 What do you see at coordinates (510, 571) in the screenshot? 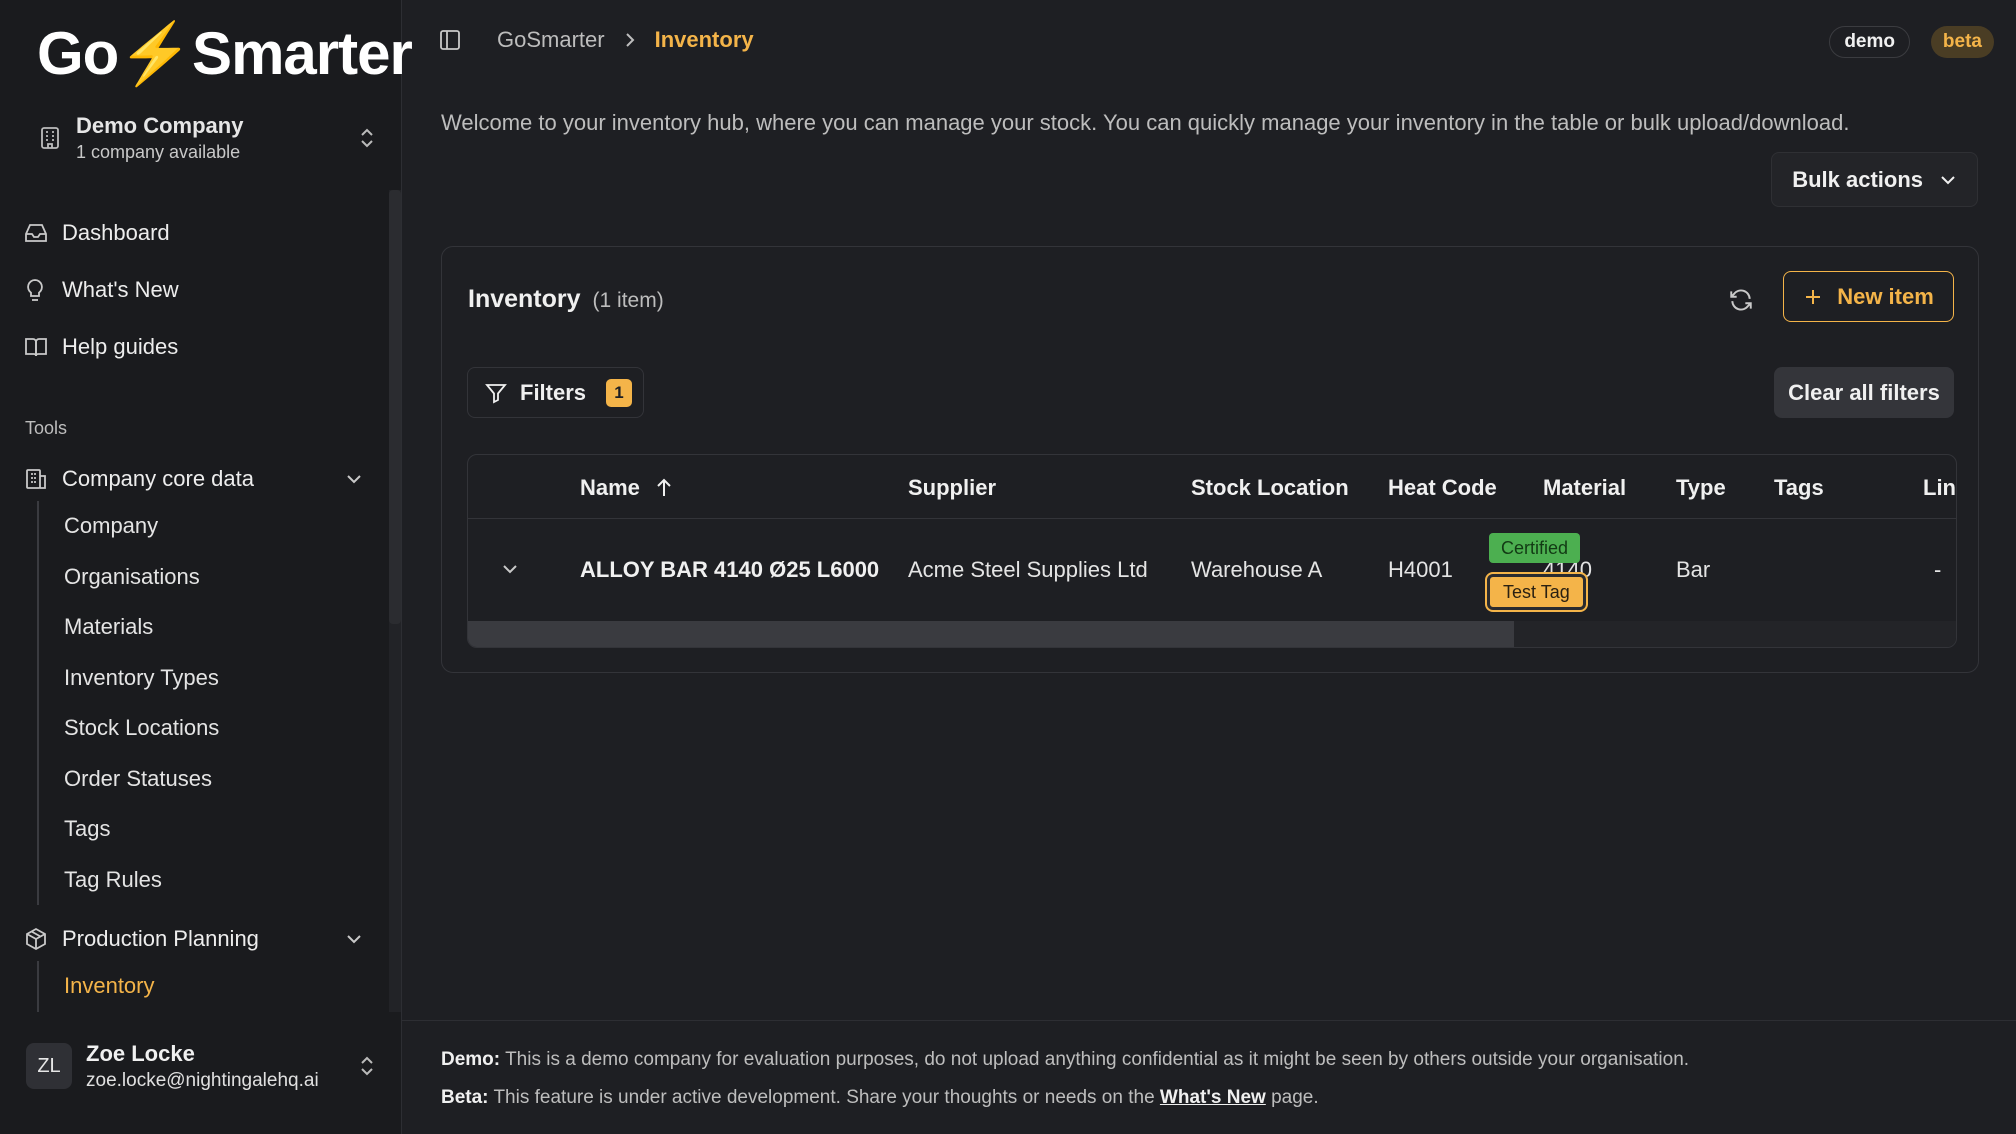
I see `expand-row-icon` at bounding box center [510, 571].